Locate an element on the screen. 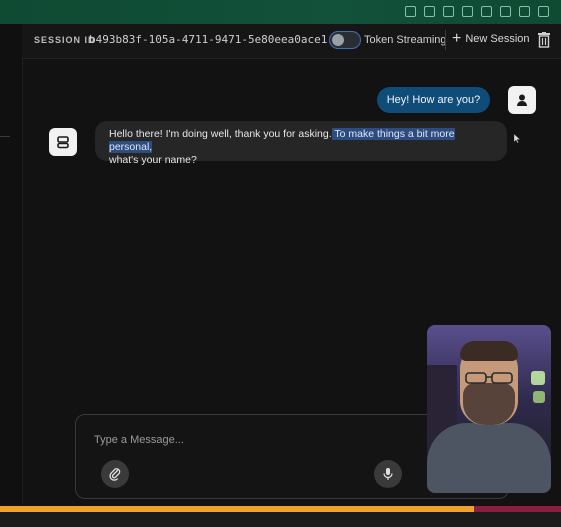 This screenshot has height=527, width=561. trash-icon is located at coordinates (544, 40).